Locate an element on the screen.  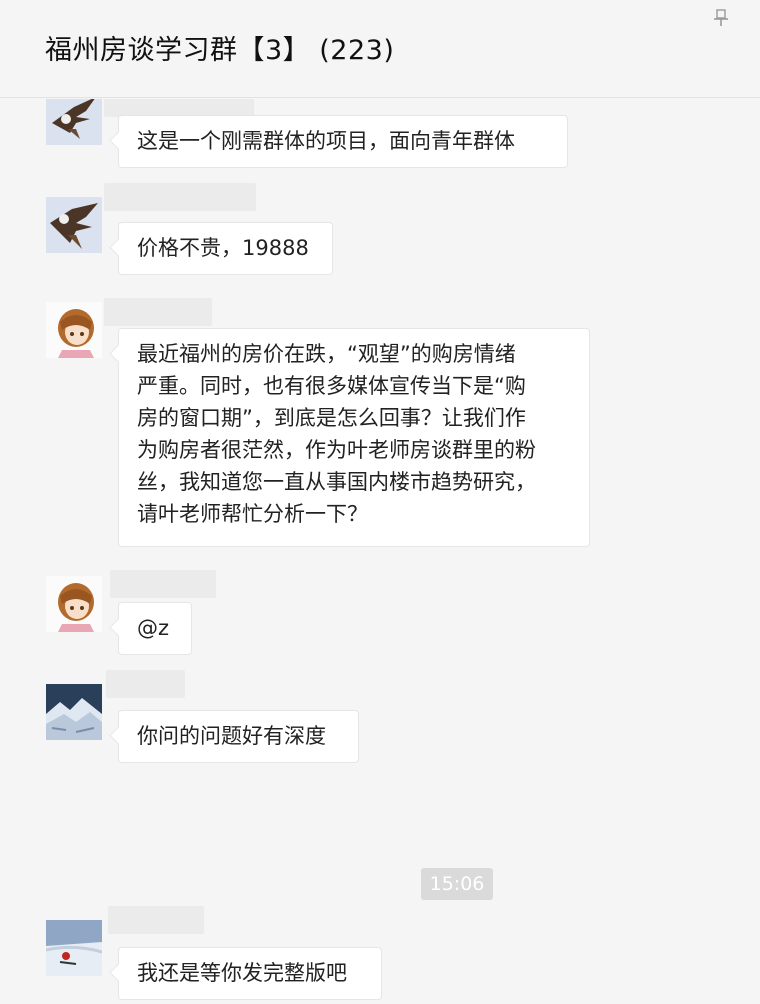
message-bubble: 价格不贵，19888 is located at coordinates (225, 248).